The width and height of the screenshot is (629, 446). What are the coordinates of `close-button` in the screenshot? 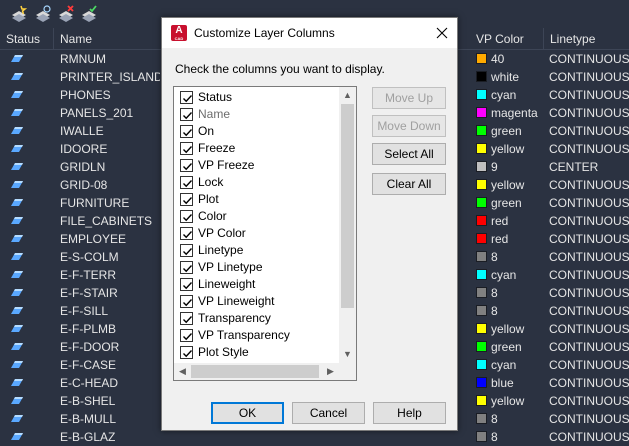 It's located at (442, 33).